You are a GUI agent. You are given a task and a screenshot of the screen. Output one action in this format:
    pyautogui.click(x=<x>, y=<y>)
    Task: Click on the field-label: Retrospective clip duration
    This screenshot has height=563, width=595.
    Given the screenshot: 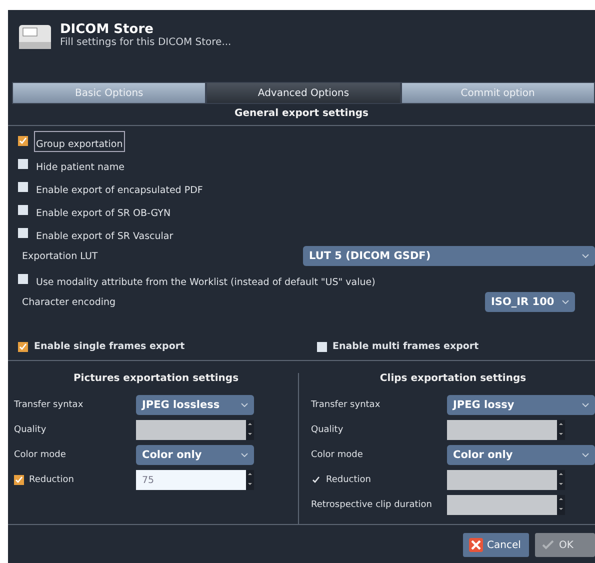 What is the action you would take?
    pyautogui.click(x=372, y=505)
    